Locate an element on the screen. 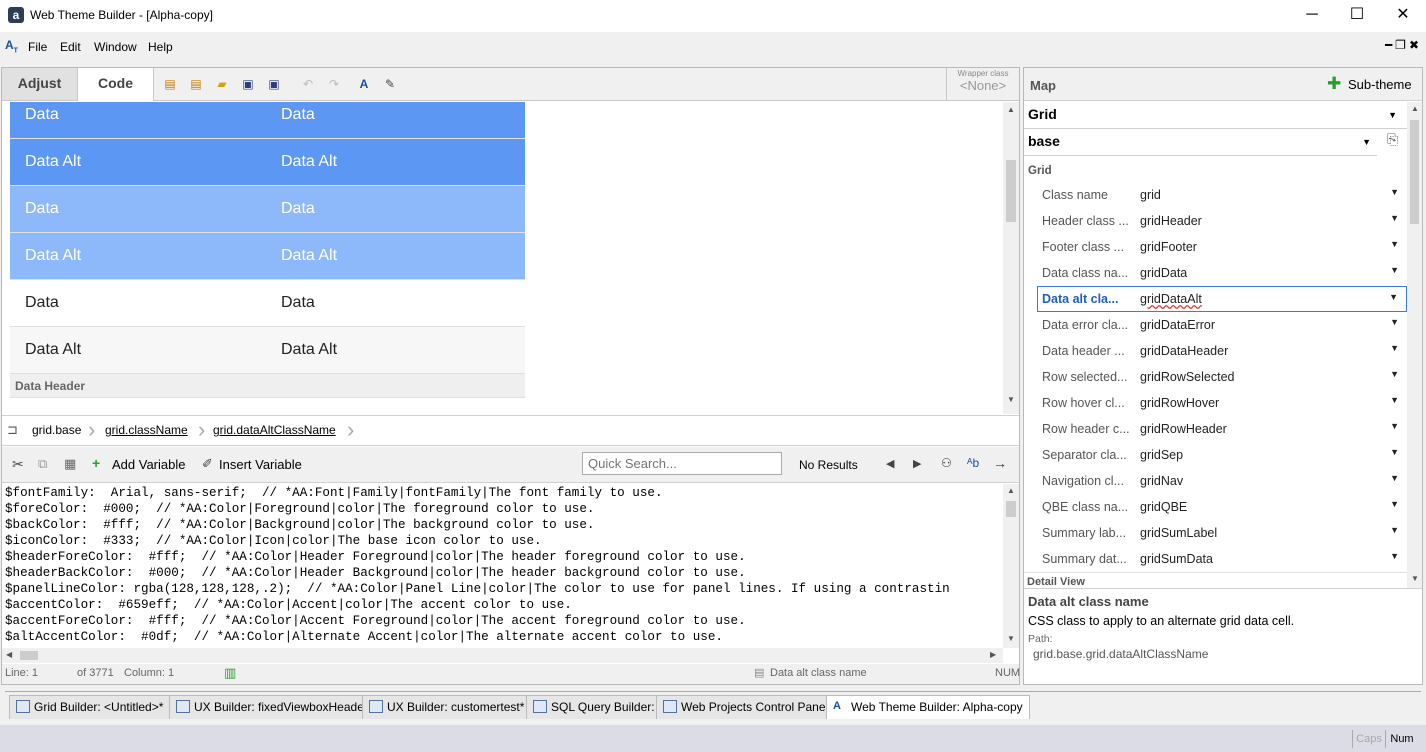 This screenshot has width=1426, height=752. code-vertical-scrollbar: ▲ ▼ is located at coordinates (1011, 566).